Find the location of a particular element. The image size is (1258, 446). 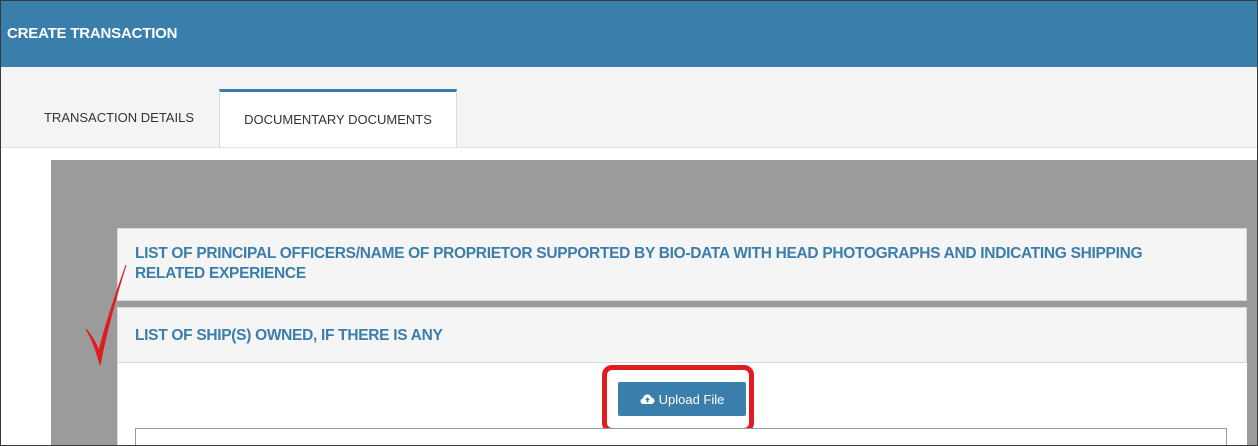

tab-label: DOCUMENTARY DOCUMENTS is located at coordinates (338, 119).